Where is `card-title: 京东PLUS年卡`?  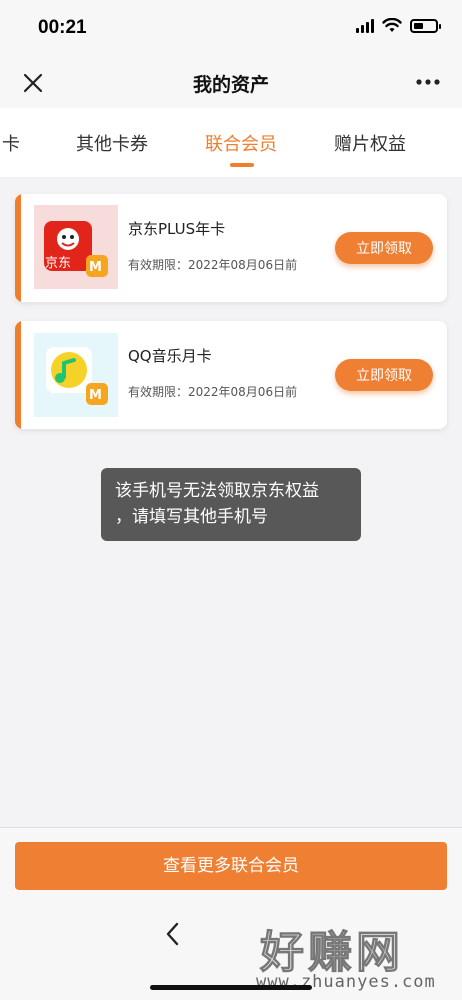 card-title: 京东PLUS年卡 is located at coordinates (177, 229).